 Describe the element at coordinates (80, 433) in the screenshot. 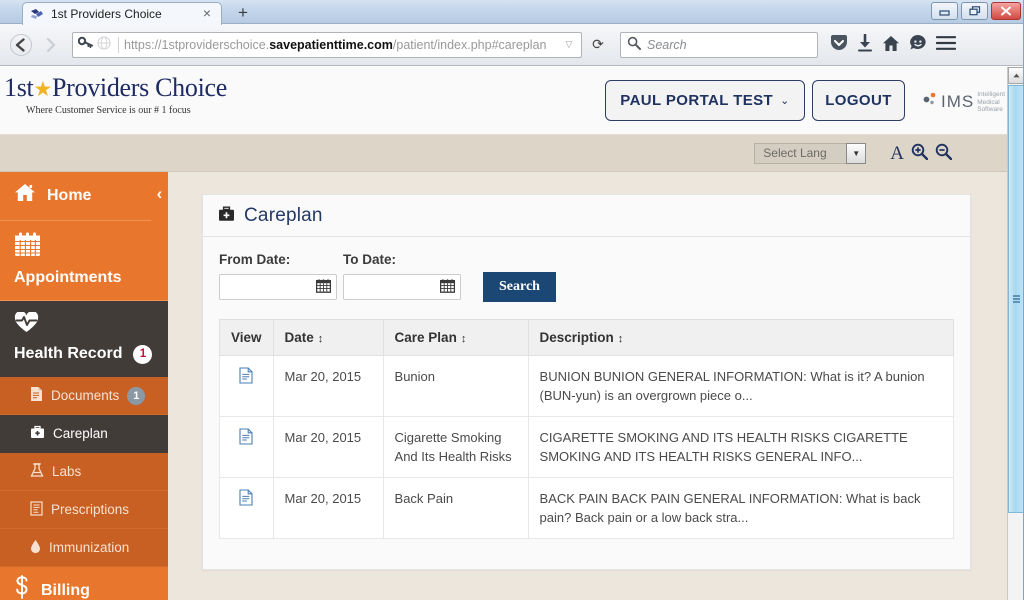

I see `sidebar-item-label: Careplan` at that location.